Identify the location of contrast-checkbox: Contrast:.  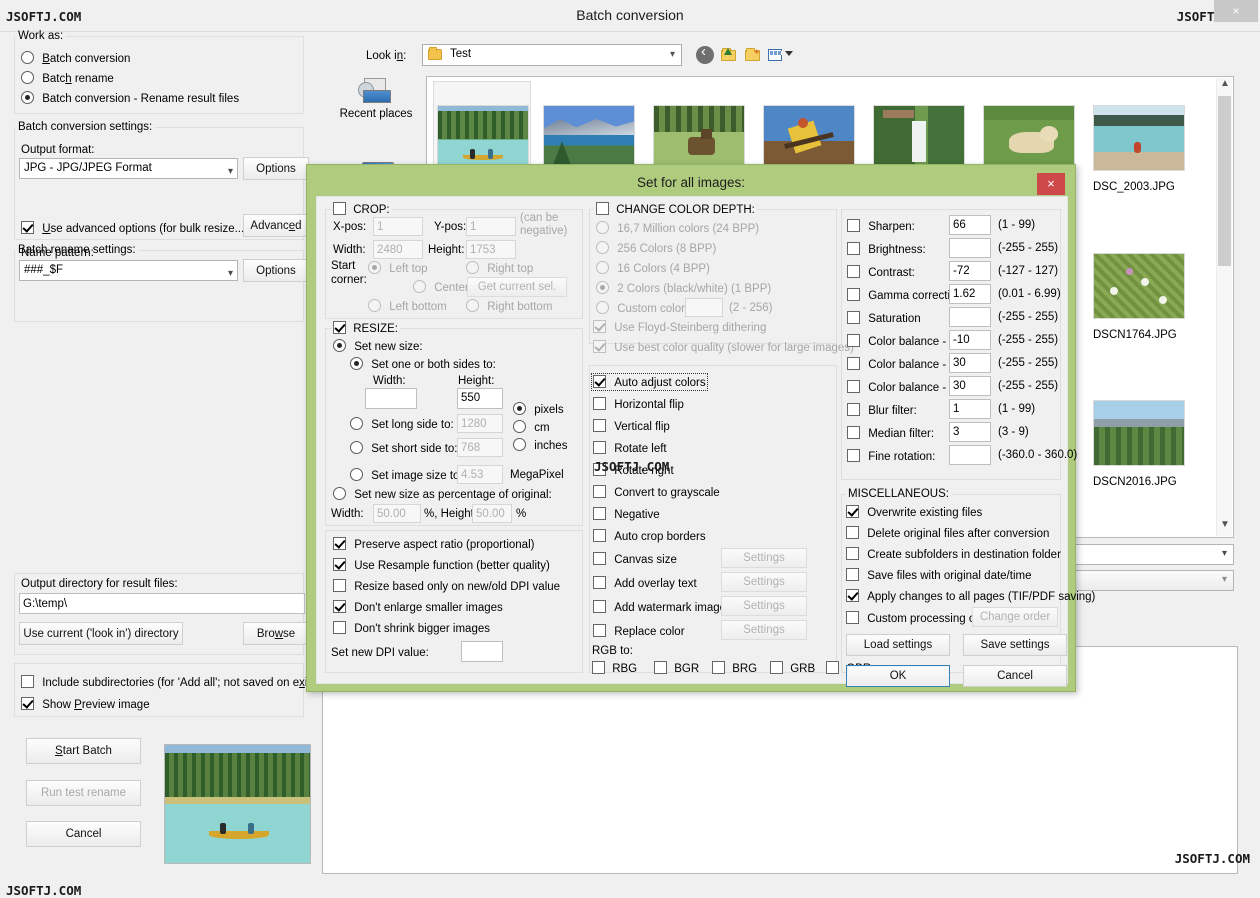
(881, 272).